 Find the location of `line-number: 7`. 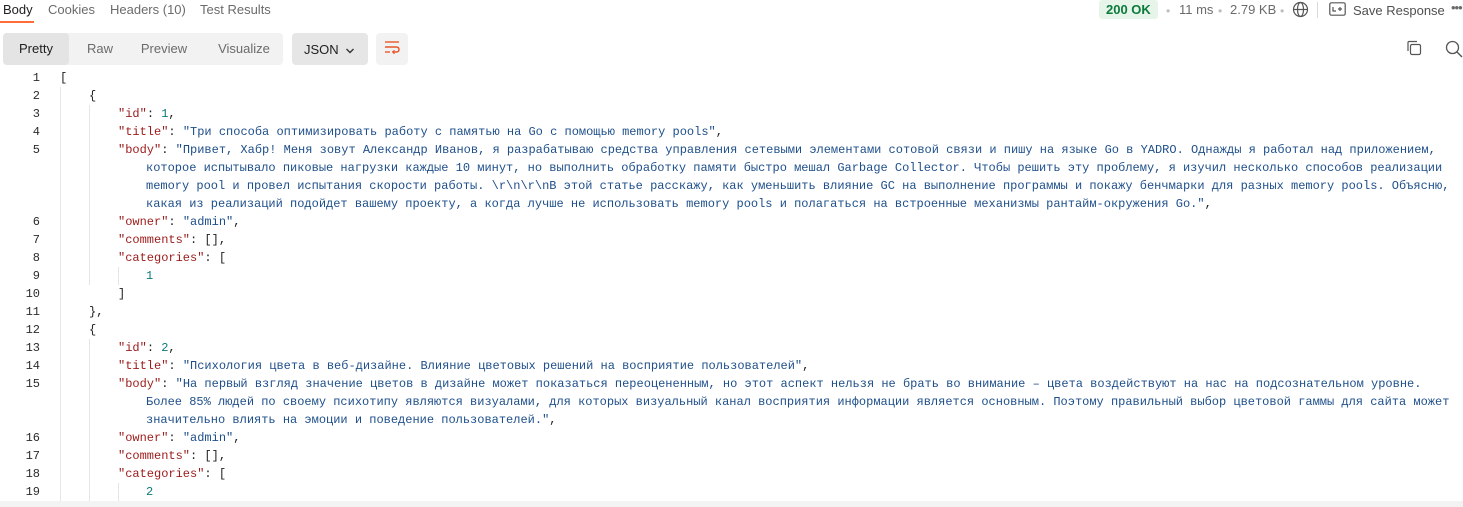

line-number: 7 is located at coordinates (36, 240).